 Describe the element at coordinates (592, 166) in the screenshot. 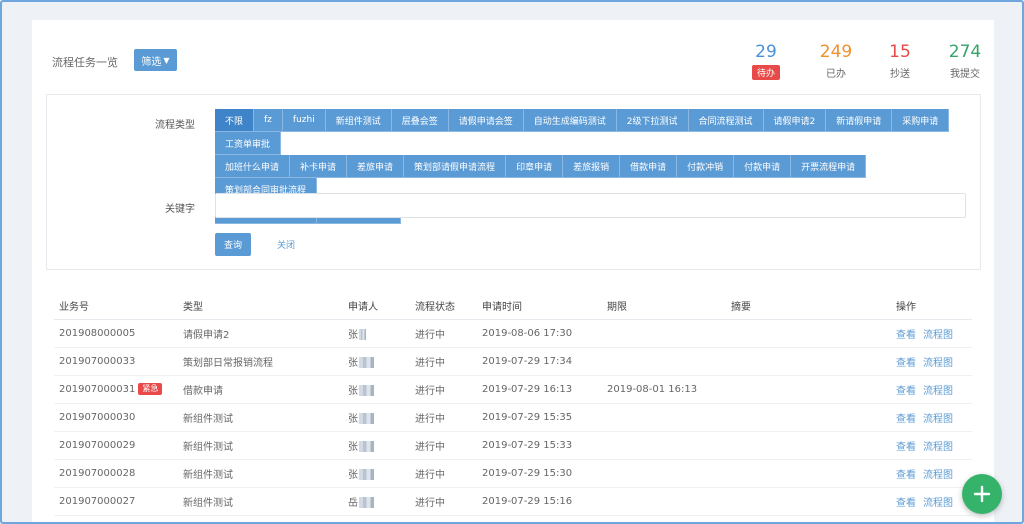

I see `type-chip: 差旅报销` at that location.